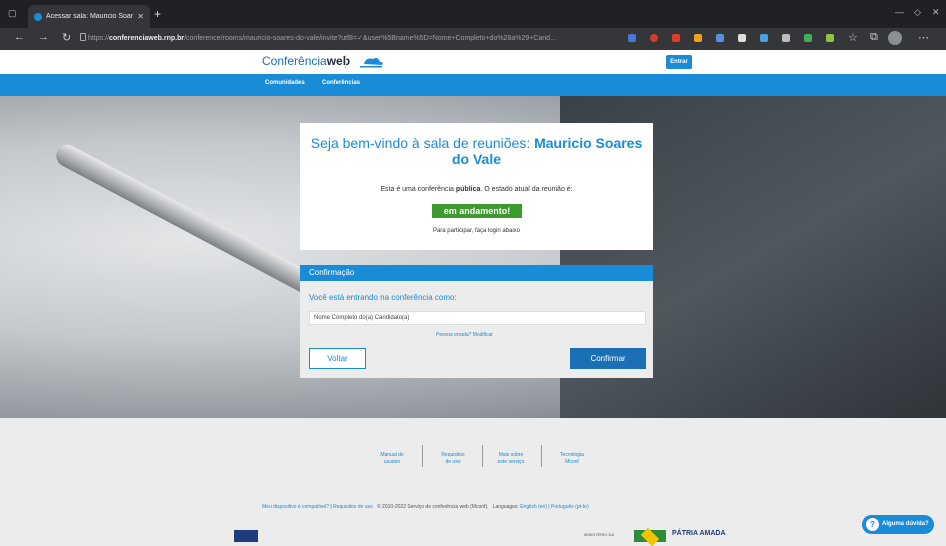 The width and height of the screenshot is (946, 546). What do you see at coordinates (473, 85) in the screenshot?
I see `main-nav` at bounding box center [473, 85].